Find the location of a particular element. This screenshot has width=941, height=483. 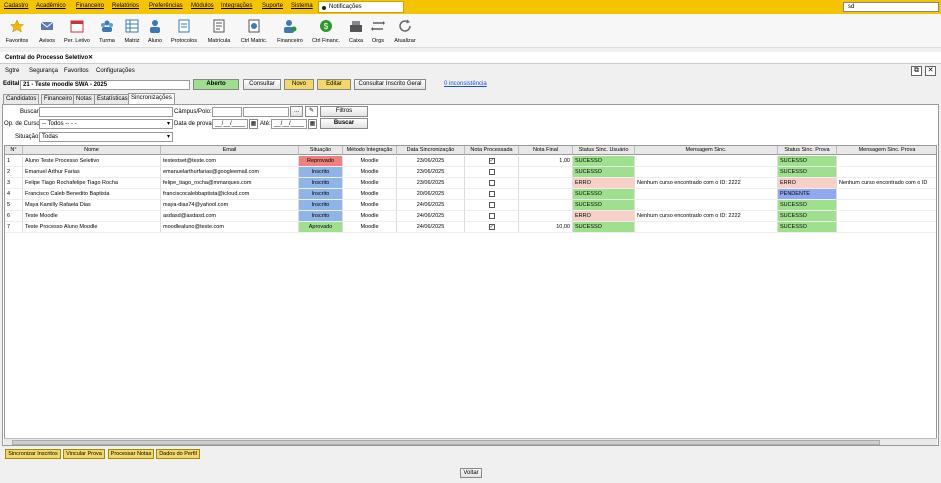

cell-msg is located at coordinates (706, 172).